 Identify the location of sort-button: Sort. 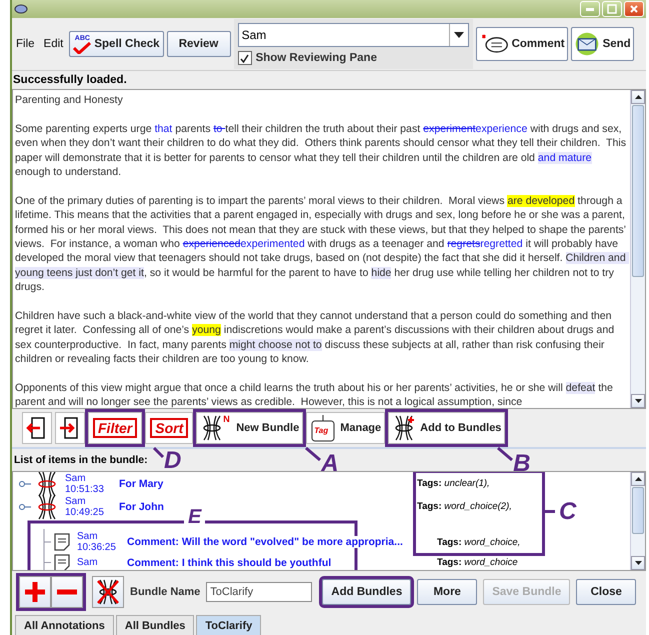
(169, 428).